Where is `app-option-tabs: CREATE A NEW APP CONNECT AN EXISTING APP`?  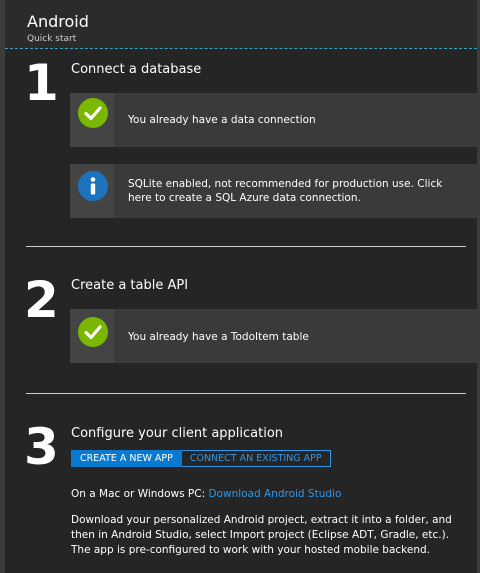 app-option-tabs: CREATE A NEW APP CONNECT AN EXISTING APP is located at coordinates (201, 458).